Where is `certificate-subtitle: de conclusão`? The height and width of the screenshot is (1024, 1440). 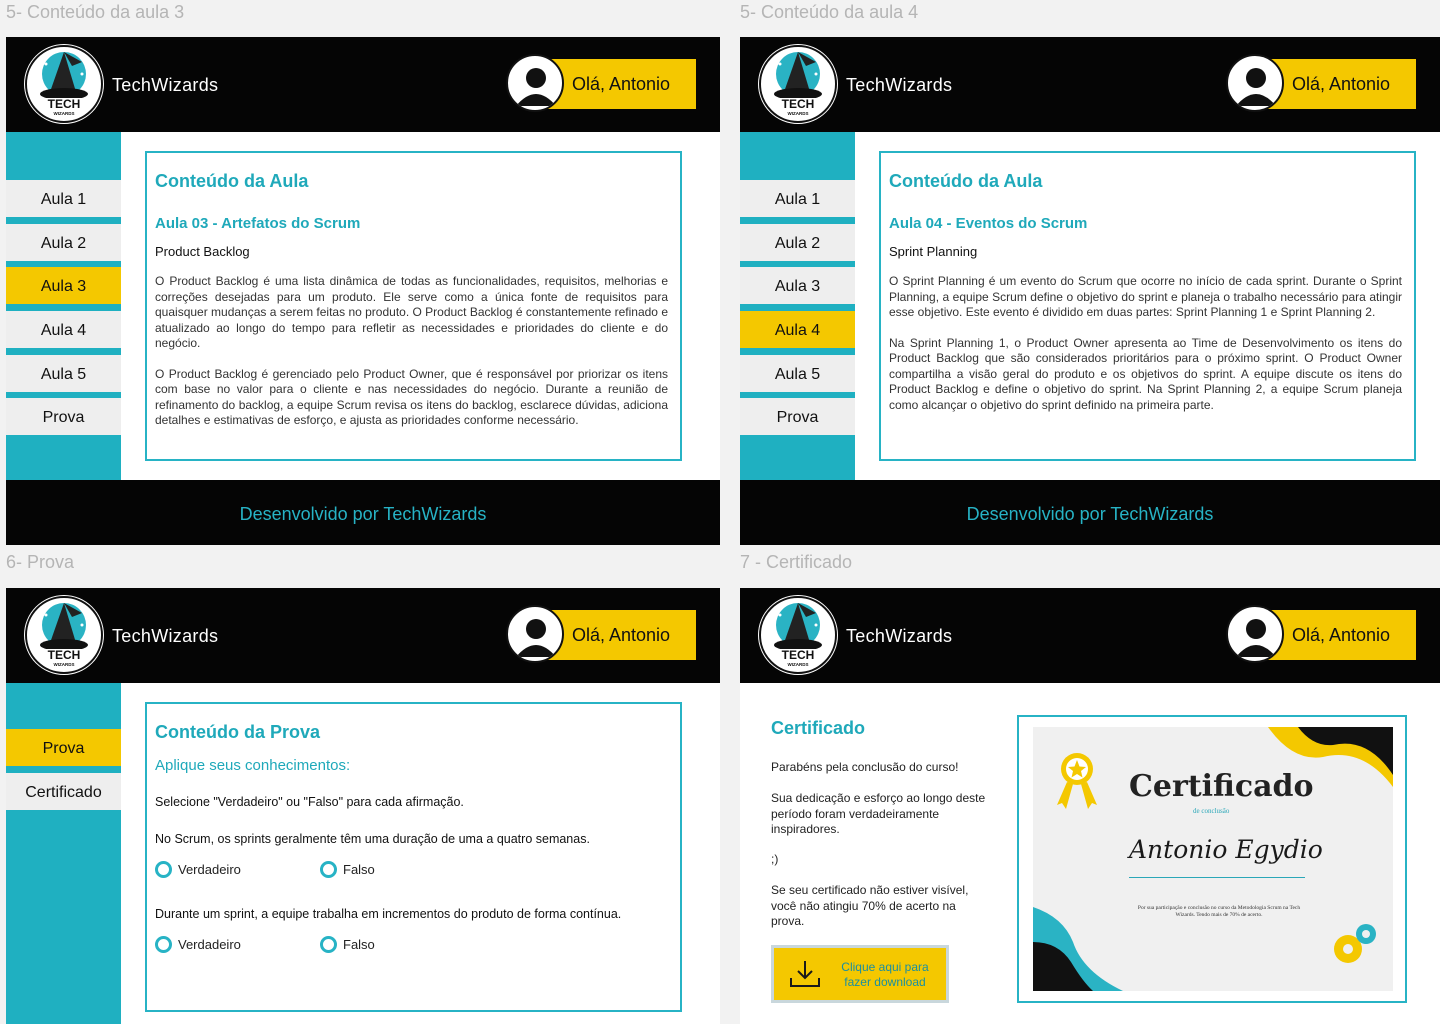 certificate-subtitle: de conclusão is located at coordinates (1211, 811).